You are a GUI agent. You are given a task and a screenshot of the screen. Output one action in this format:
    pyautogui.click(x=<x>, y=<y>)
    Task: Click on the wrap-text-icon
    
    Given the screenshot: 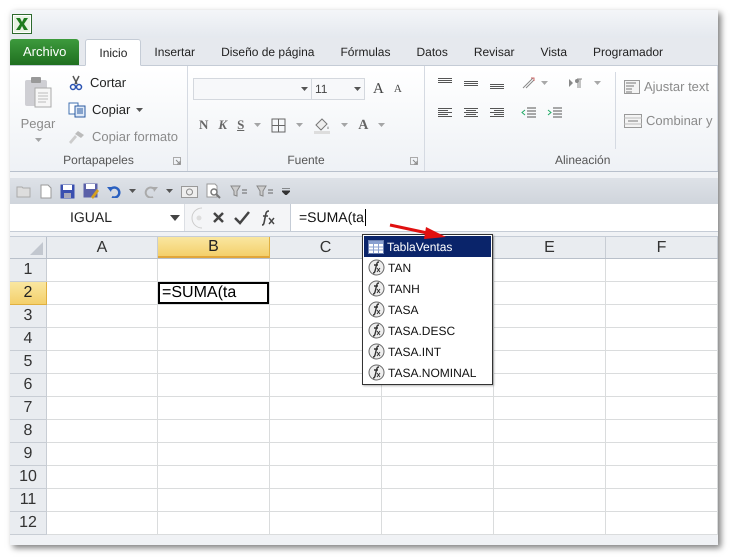 What is the action you would take?
    pyautogui.click(x=632, y=87)
    